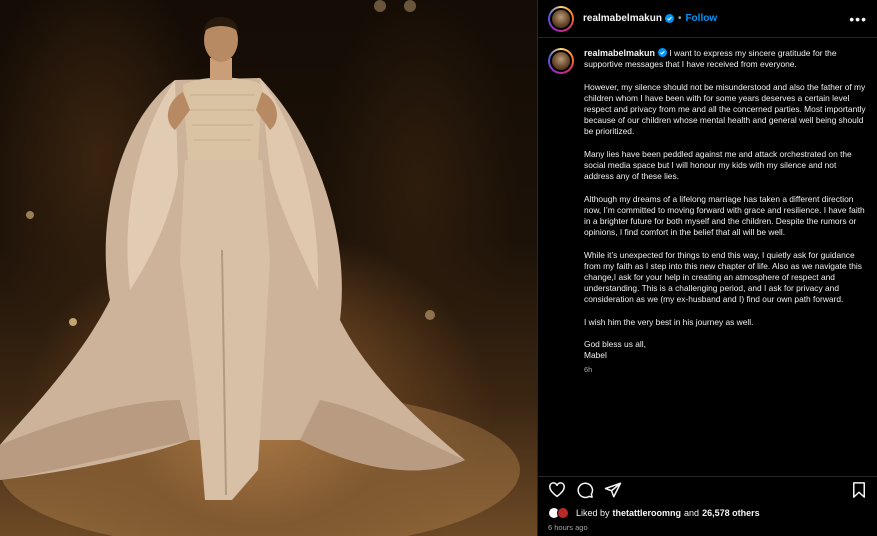 This screenshot has height=536, width=877. I want to click on caption-signature: Mabel, so click(595, 355).